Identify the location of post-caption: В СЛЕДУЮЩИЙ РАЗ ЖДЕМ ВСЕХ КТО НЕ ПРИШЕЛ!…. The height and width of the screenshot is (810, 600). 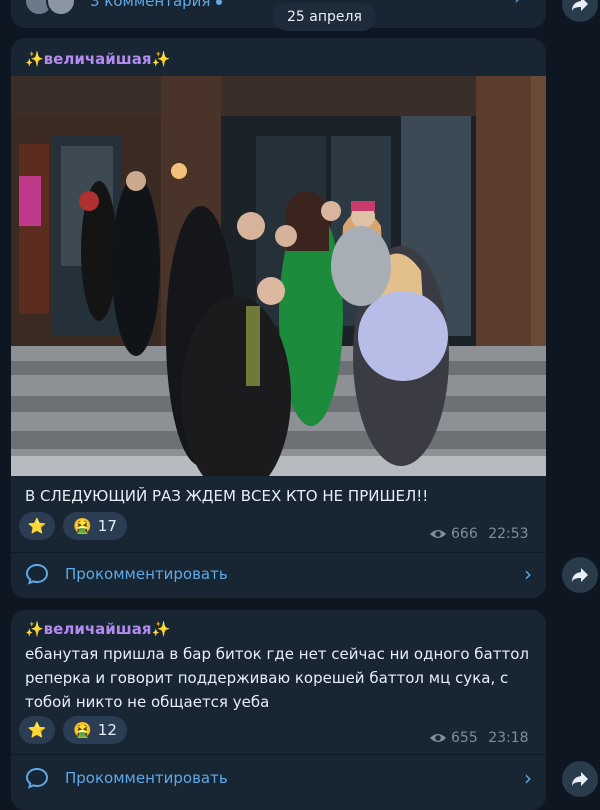
(227, 496).